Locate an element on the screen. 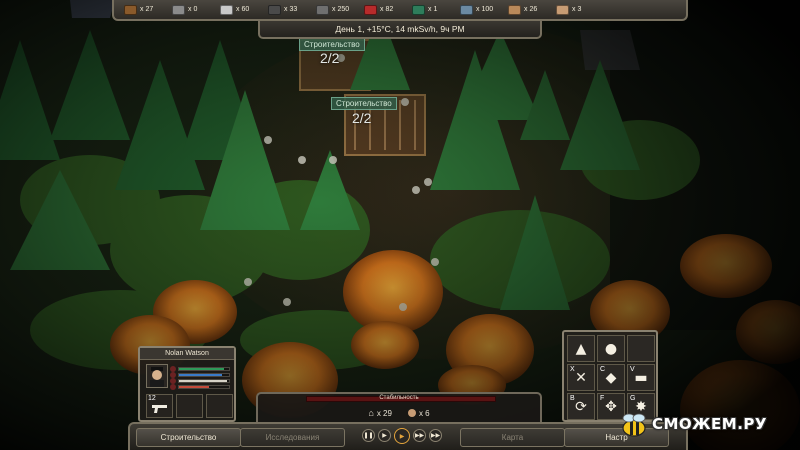  map-button: Карта is located at coordinates (512, 437).